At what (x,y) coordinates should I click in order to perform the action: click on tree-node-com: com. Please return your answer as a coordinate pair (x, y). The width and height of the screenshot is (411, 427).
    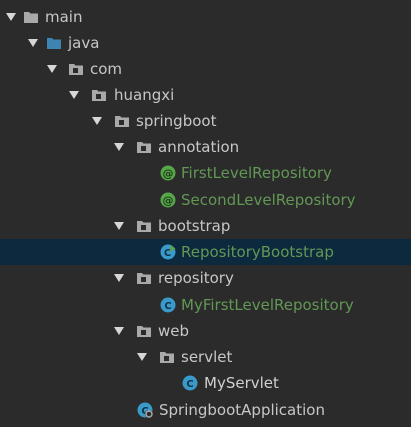
    Looking at the image, I should click on (205, 69).